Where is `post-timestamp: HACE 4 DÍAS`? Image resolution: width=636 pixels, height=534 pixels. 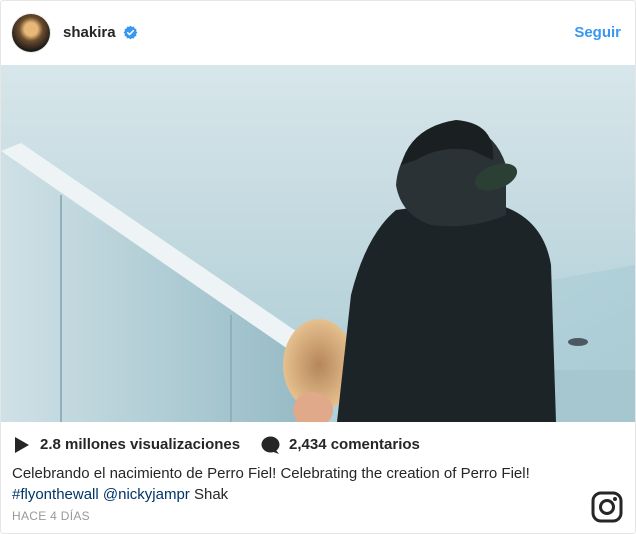
post-timestamp: HACE 4 DÍAS is located at coordinates (51, 516).